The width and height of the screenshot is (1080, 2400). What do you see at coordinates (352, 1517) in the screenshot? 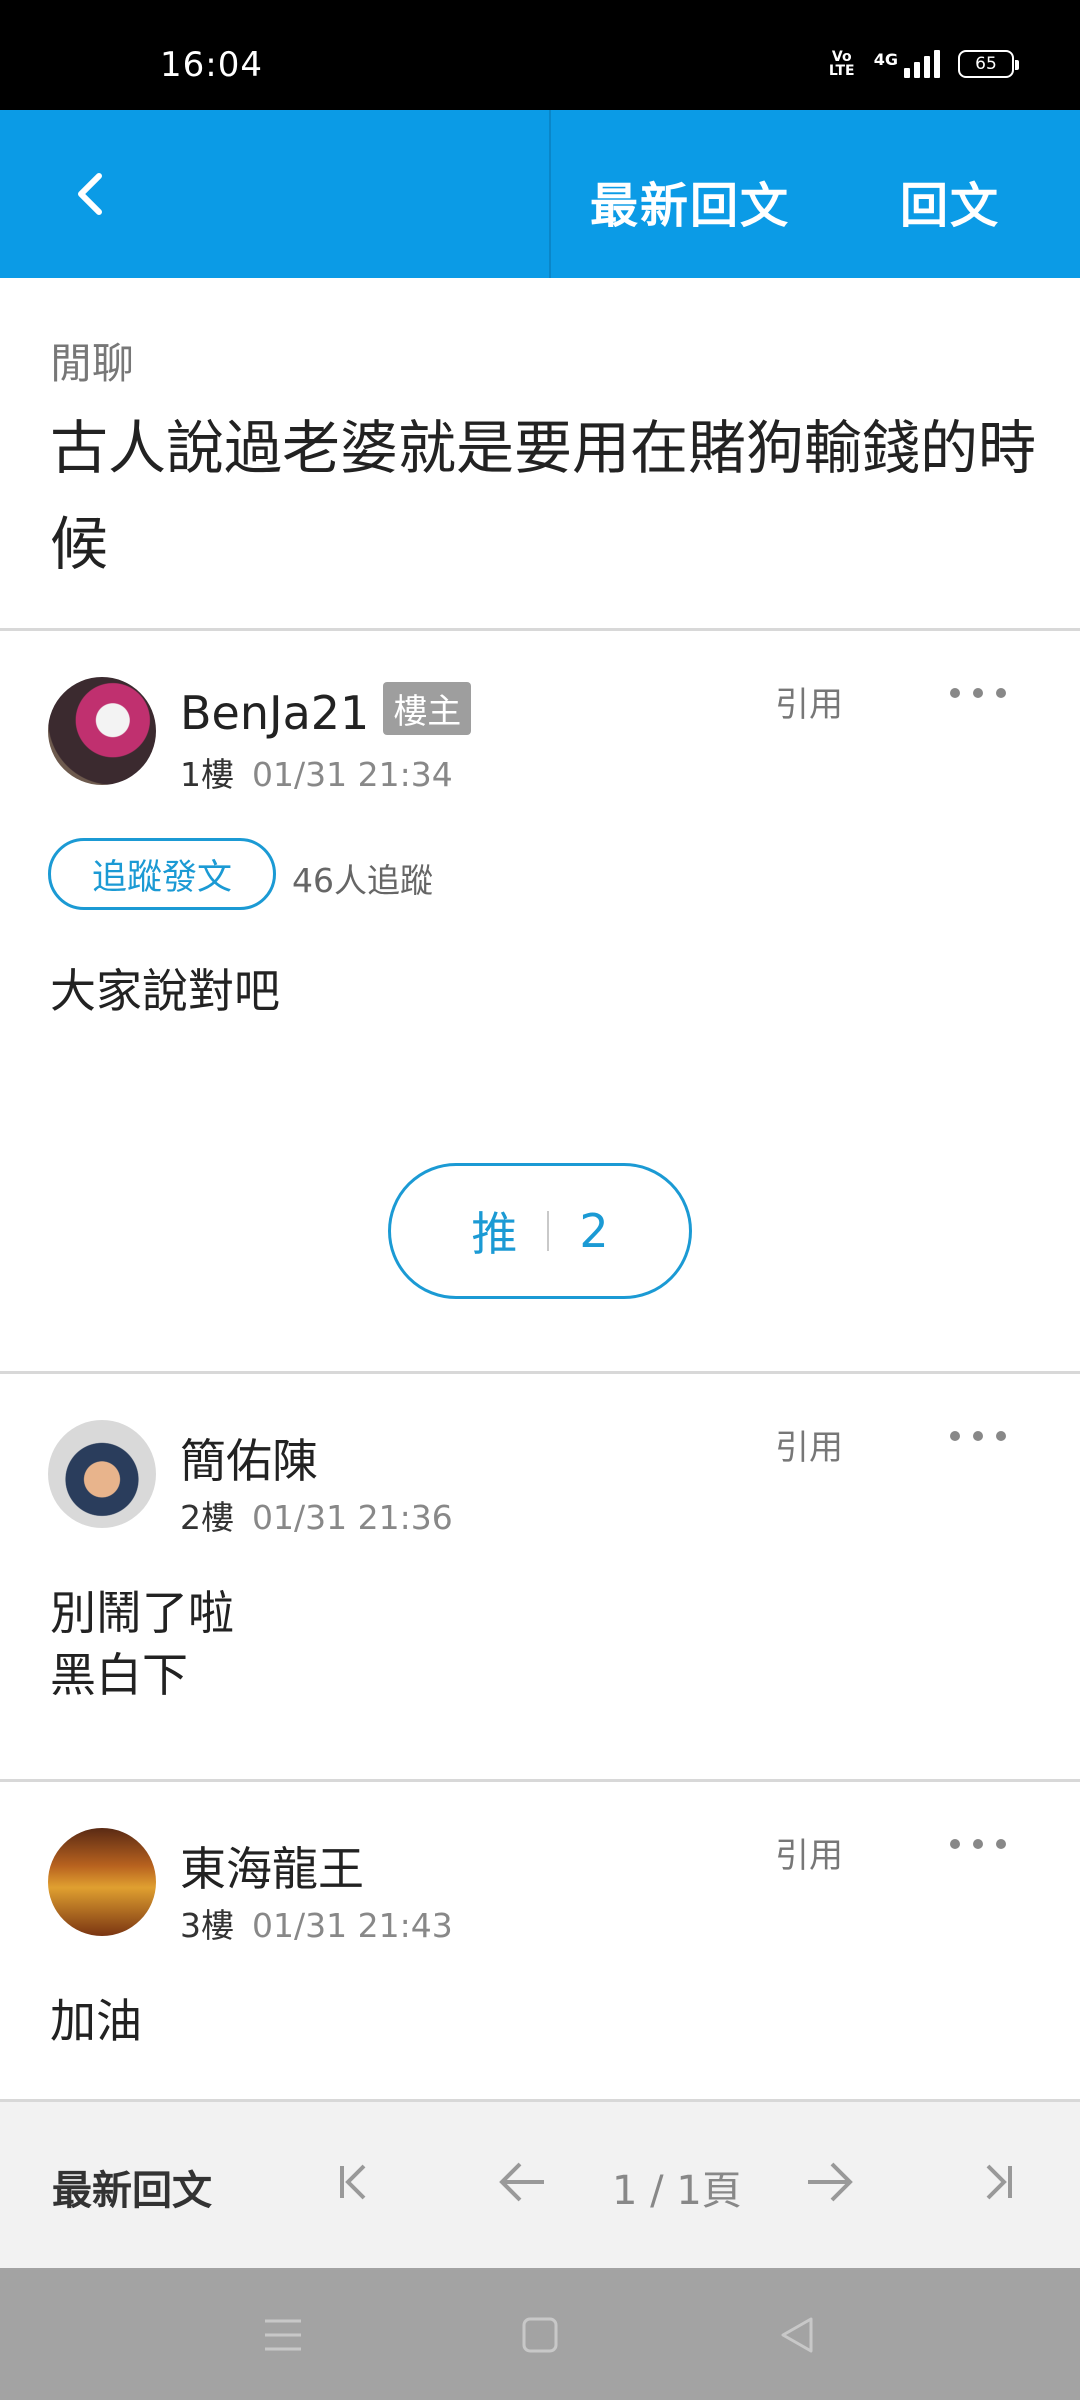
I see `post-time: 01/31 21:36` at bounding box center [352, 1517].